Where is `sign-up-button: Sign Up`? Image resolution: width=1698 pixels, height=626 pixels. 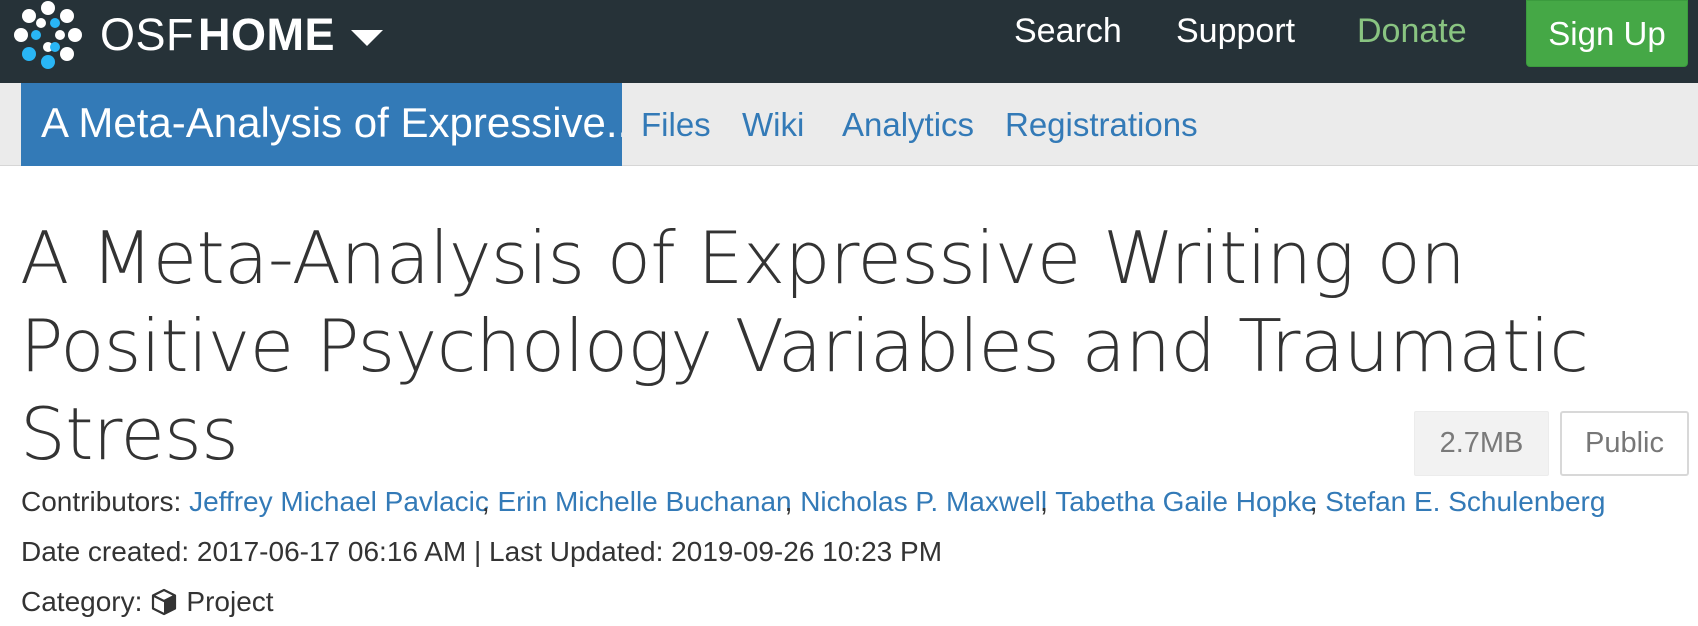
sign-up-button: Sign Up is located at coordinates (1607, 33).